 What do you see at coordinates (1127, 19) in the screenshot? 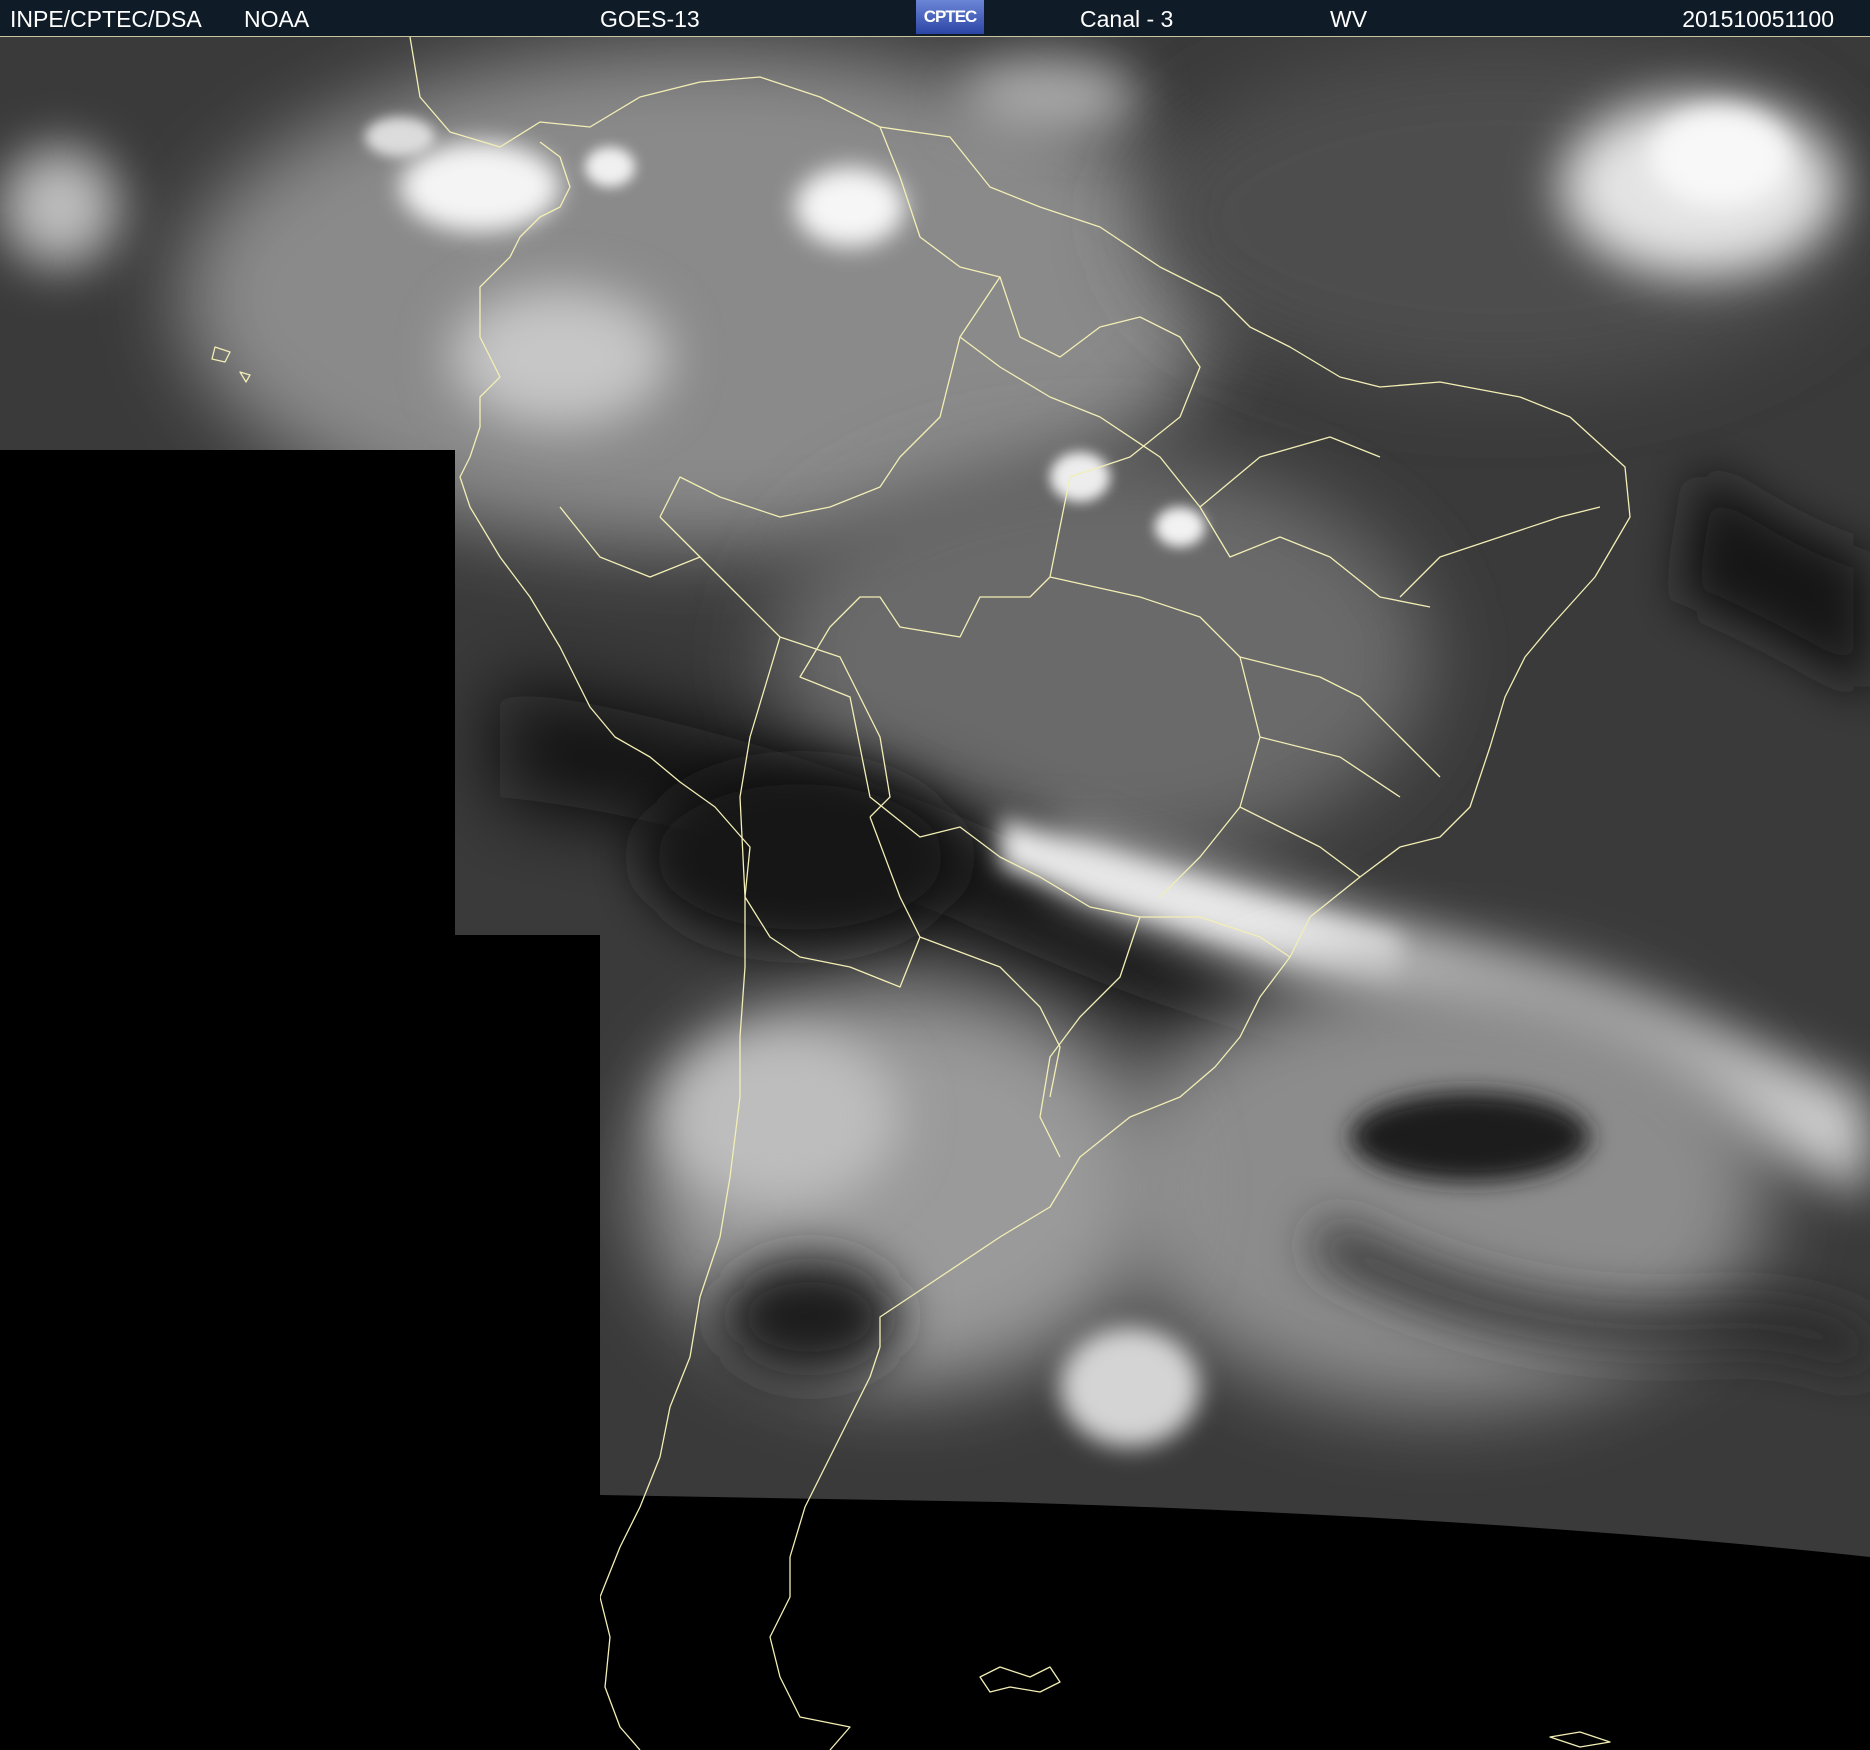
I see `channel-label: Canal - 3` at bounding box center [1127, 19].